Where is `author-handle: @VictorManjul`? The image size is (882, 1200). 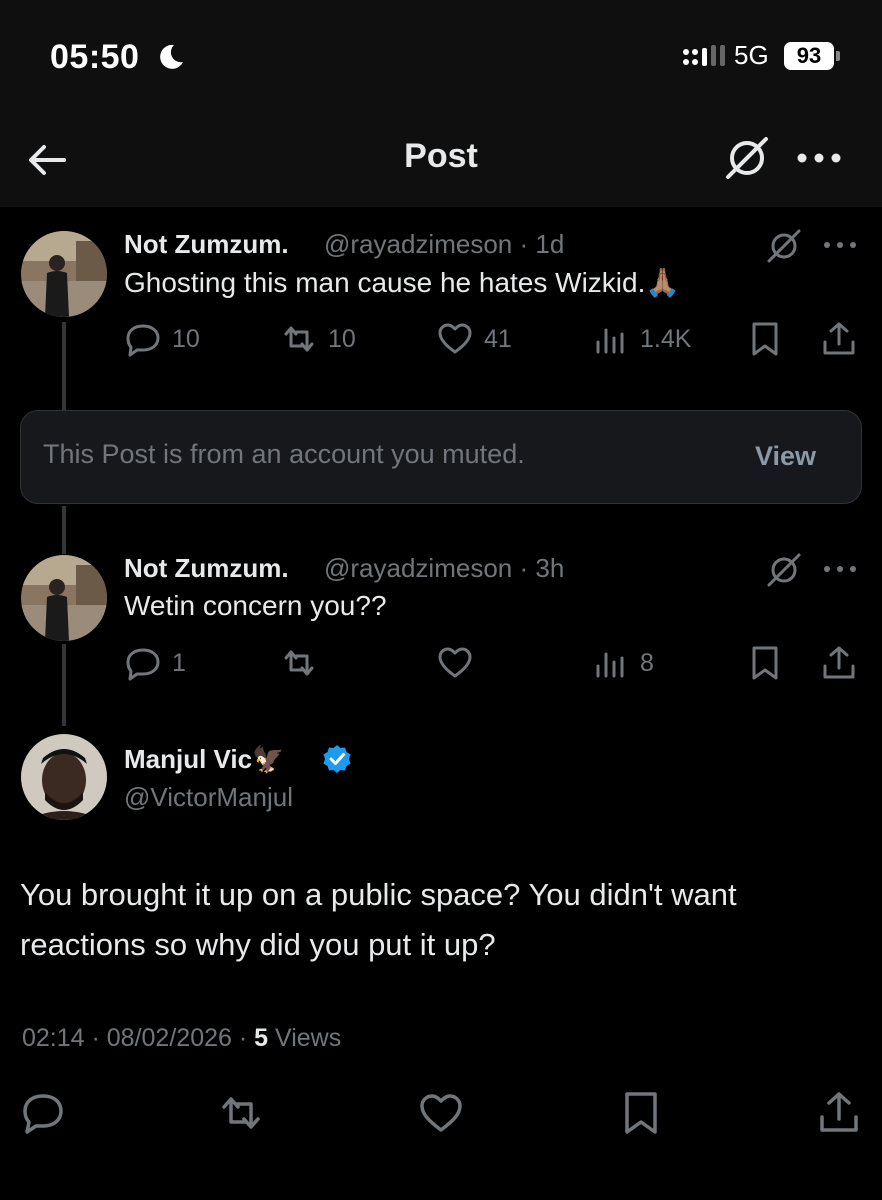 author-handle: @VictorManjul is located at coordinates (208, 797).